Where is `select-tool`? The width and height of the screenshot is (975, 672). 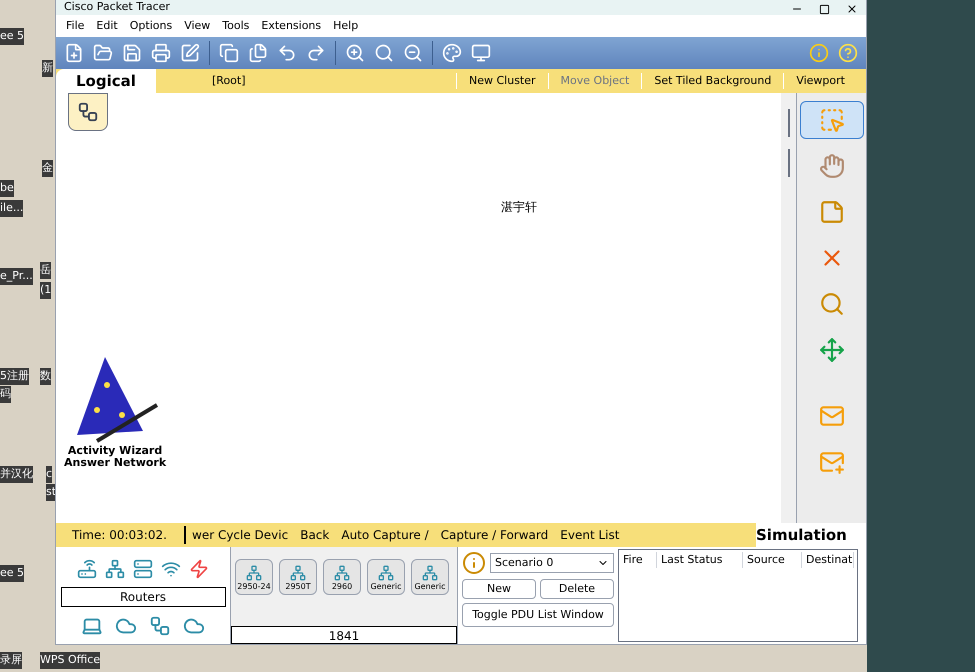 select-tool is located at coordinates (832, 120).